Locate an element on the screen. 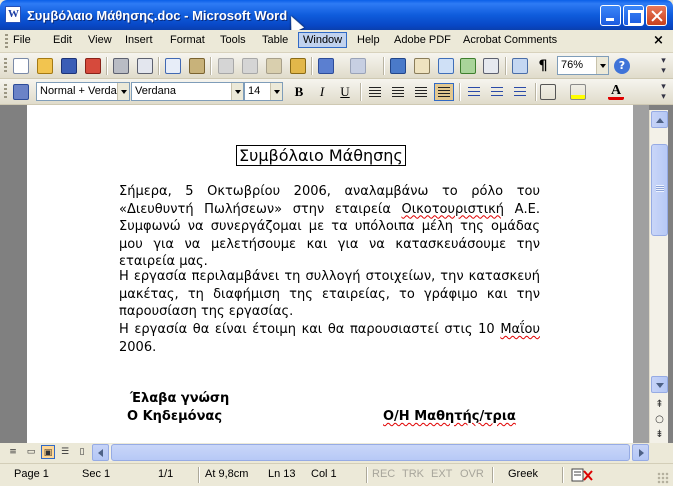 The width and height of the screenshot is (673, 486). spelling-status-icon is located at coordinates (582, 475).